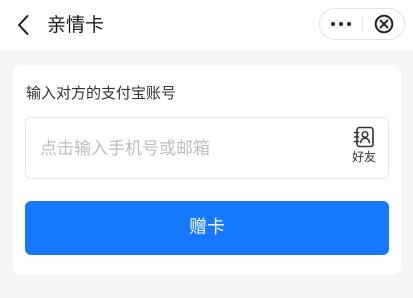  I want to click on contacts-icon, so click(363, 137).